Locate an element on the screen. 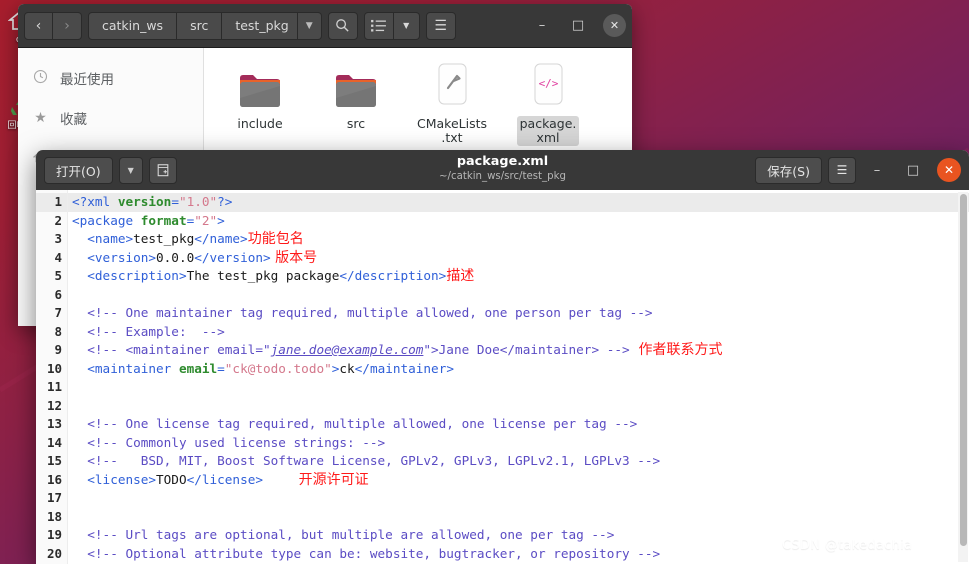 The height and width of the screenshot is (564, 969). code-line: <!-- Commonly used license strings: --> is located at coordinates (518, 443).